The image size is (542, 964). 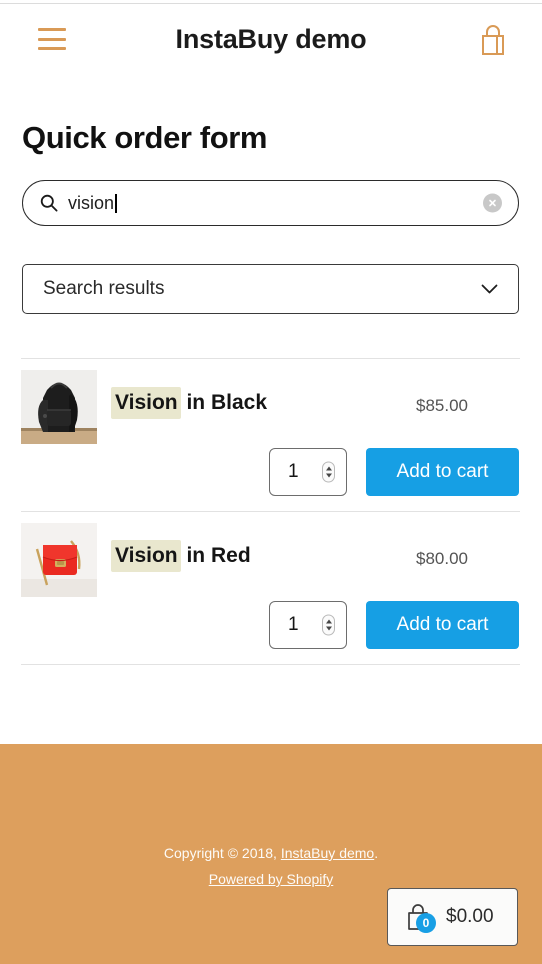 I want to click on shopping-bag-icon, so click(x=493, y=40).